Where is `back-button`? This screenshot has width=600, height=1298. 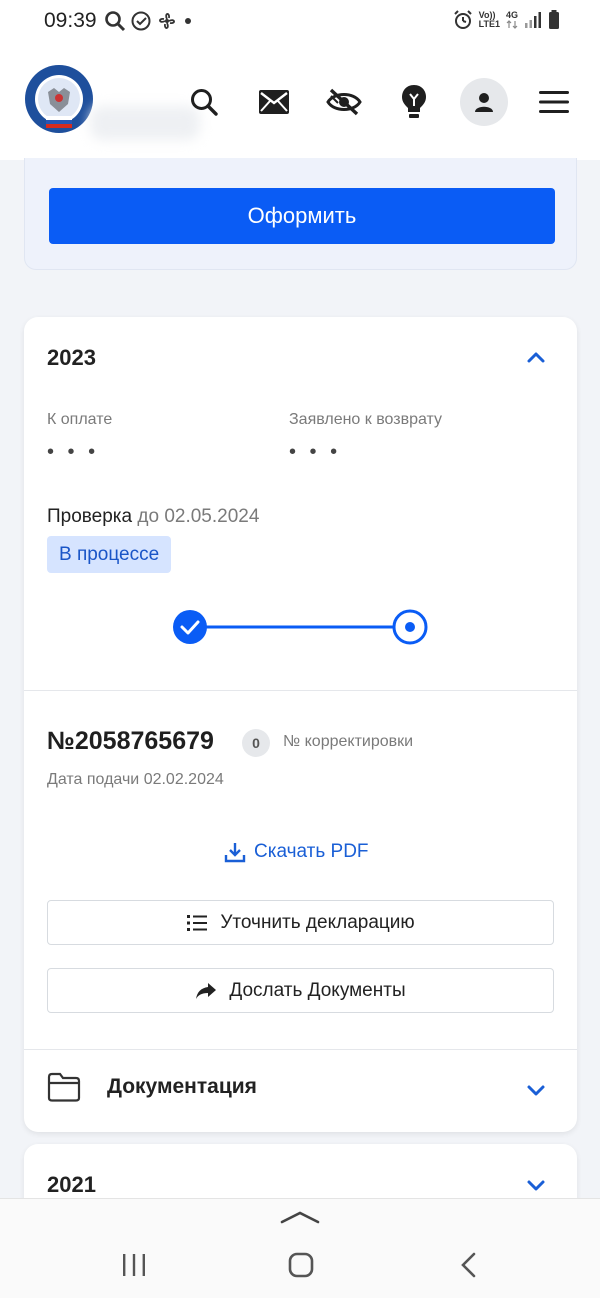
back-button is located at coordinates (468, 1265).